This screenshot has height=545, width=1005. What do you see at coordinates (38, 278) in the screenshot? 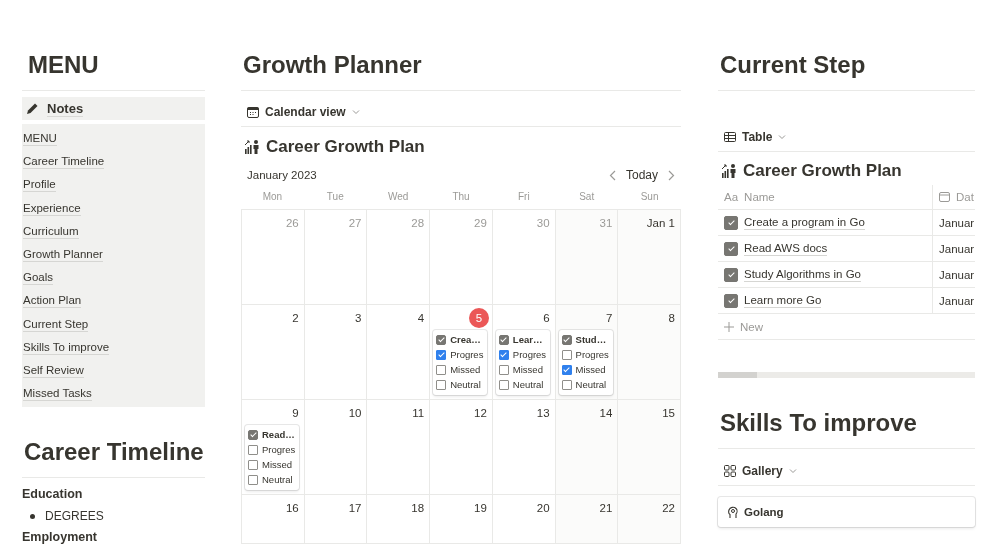
I see `page-link: Goals` at bounding box center [38, 278].